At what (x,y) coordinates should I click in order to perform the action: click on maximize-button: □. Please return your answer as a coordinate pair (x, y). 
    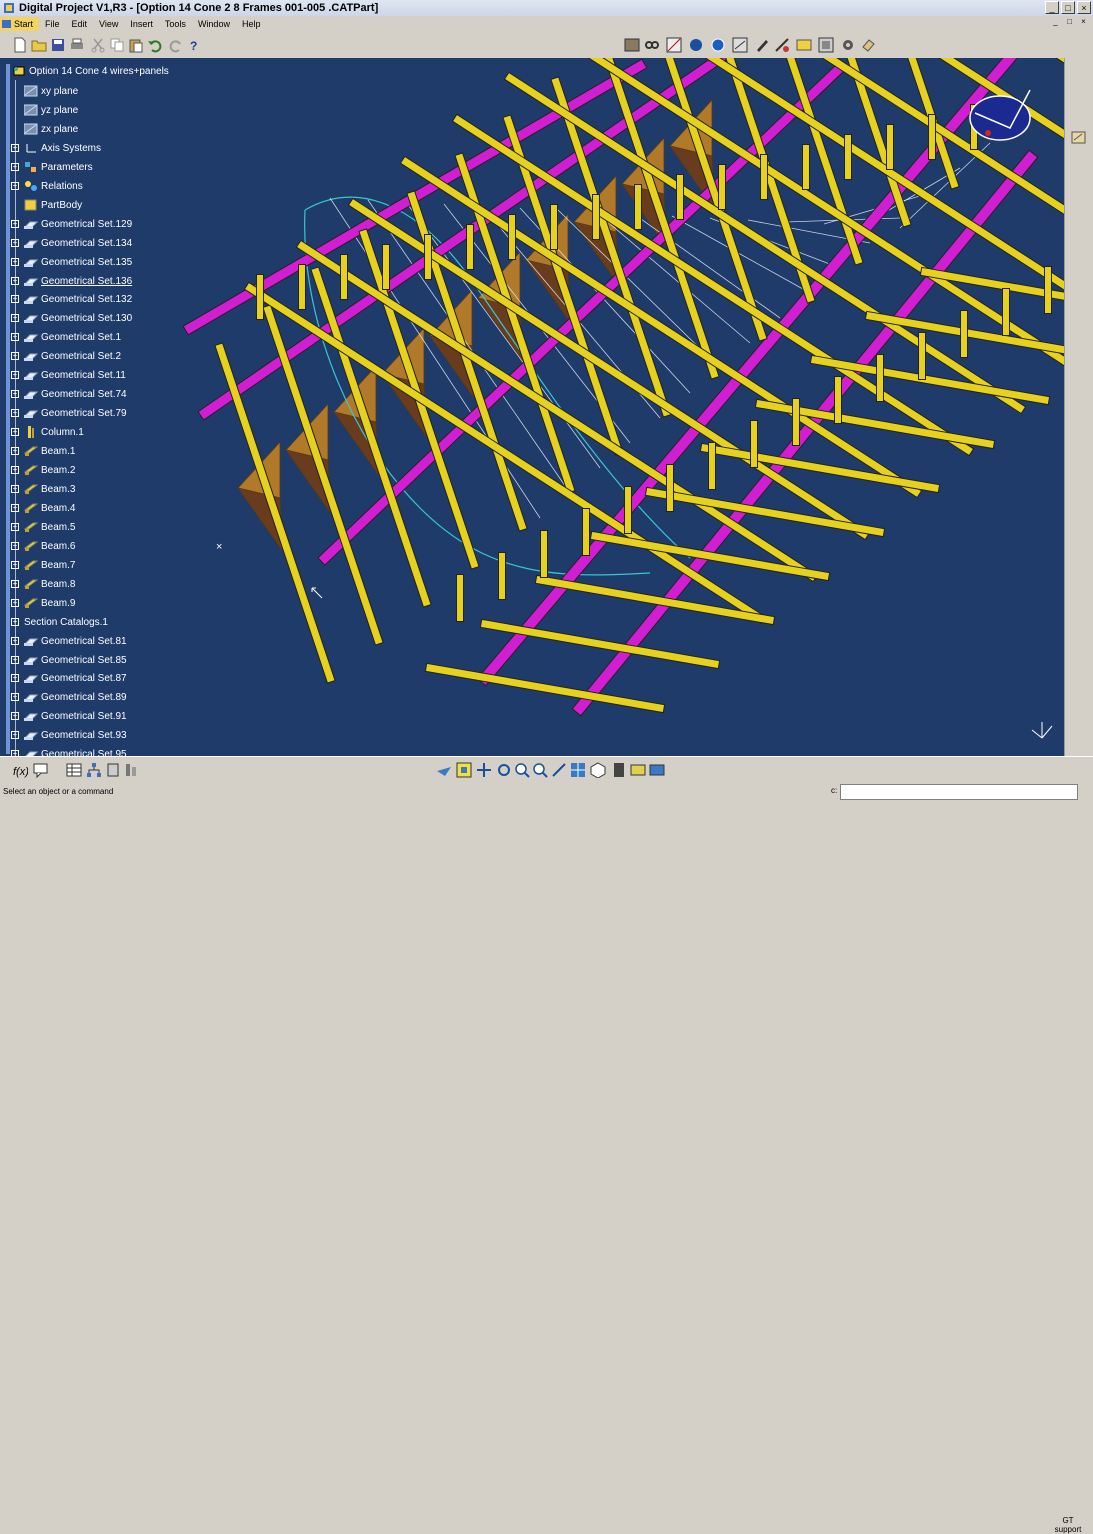
    Looking at the image, I should click on (1068, 7).